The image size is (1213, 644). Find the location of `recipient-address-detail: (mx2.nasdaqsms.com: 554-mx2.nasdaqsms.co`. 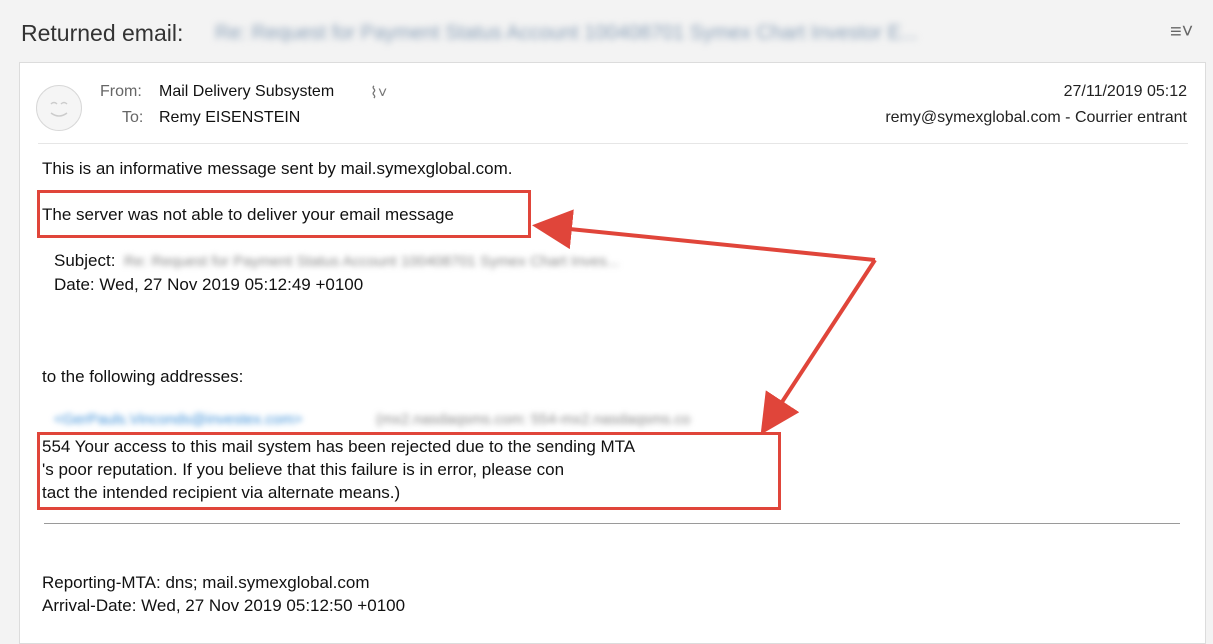

recipient-address-detail: (mx2.nasdaqsms.com: 554-mx2.nasdaqsms.co is located at coordinates (533, 419).